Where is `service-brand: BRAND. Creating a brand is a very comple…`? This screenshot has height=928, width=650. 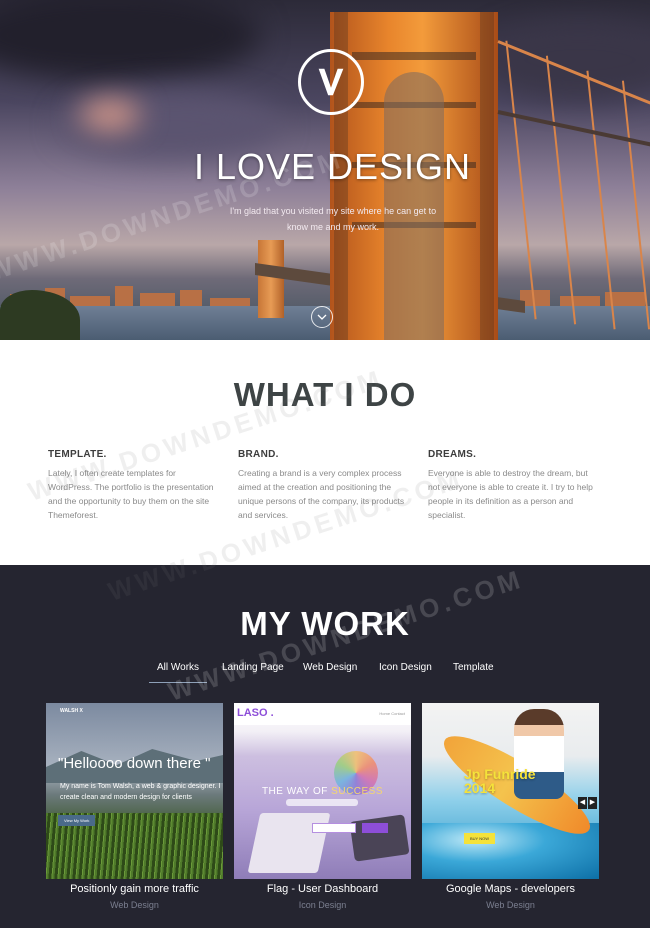
service-brand: BRAND. Creating a brand is a very comple… is located at coordinates (323, 485).